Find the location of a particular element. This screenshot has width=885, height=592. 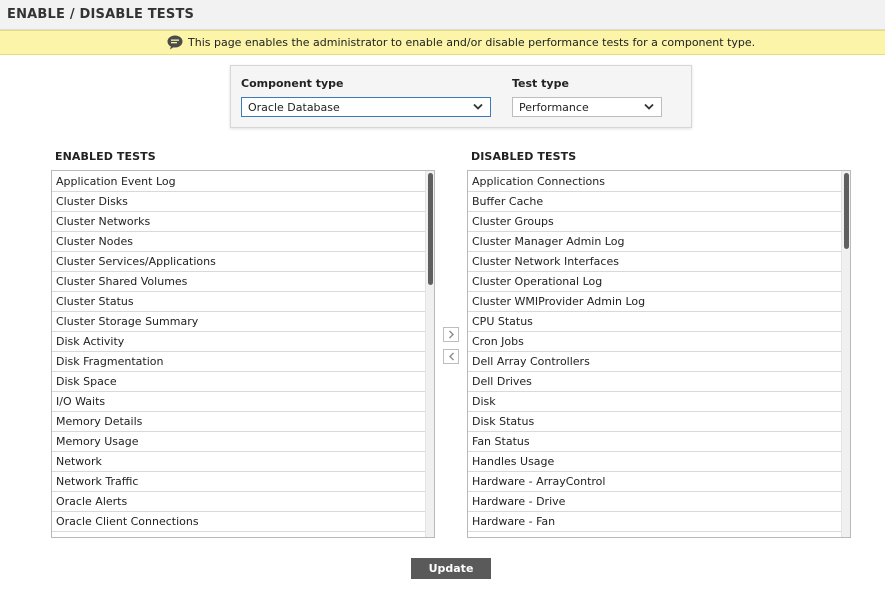

list-item: Cluster Shared Volumes is located at coordinates (239, 282).